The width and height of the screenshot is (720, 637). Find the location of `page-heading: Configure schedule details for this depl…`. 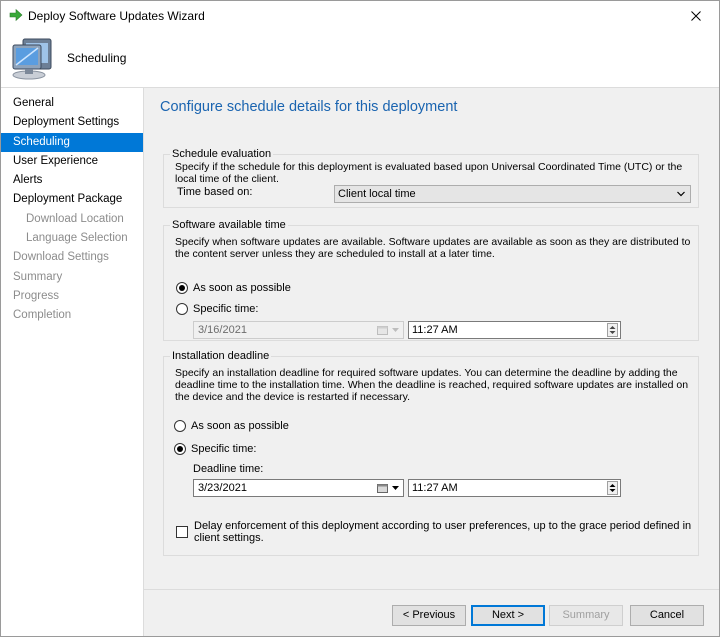

page-heading: Configure schedule details for this depl… is located at coordinates (309, 107).